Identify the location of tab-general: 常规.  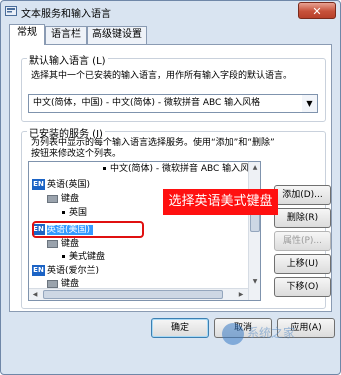
(27, 34).